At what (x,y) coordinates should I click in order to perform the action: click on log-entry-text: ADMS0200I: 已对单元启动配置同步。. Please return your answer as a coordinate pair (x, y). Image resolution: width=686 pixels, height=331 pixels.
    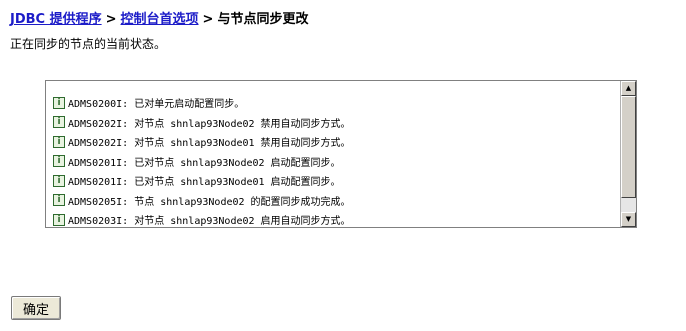
    Looking at the image, I should click on (156, 105).